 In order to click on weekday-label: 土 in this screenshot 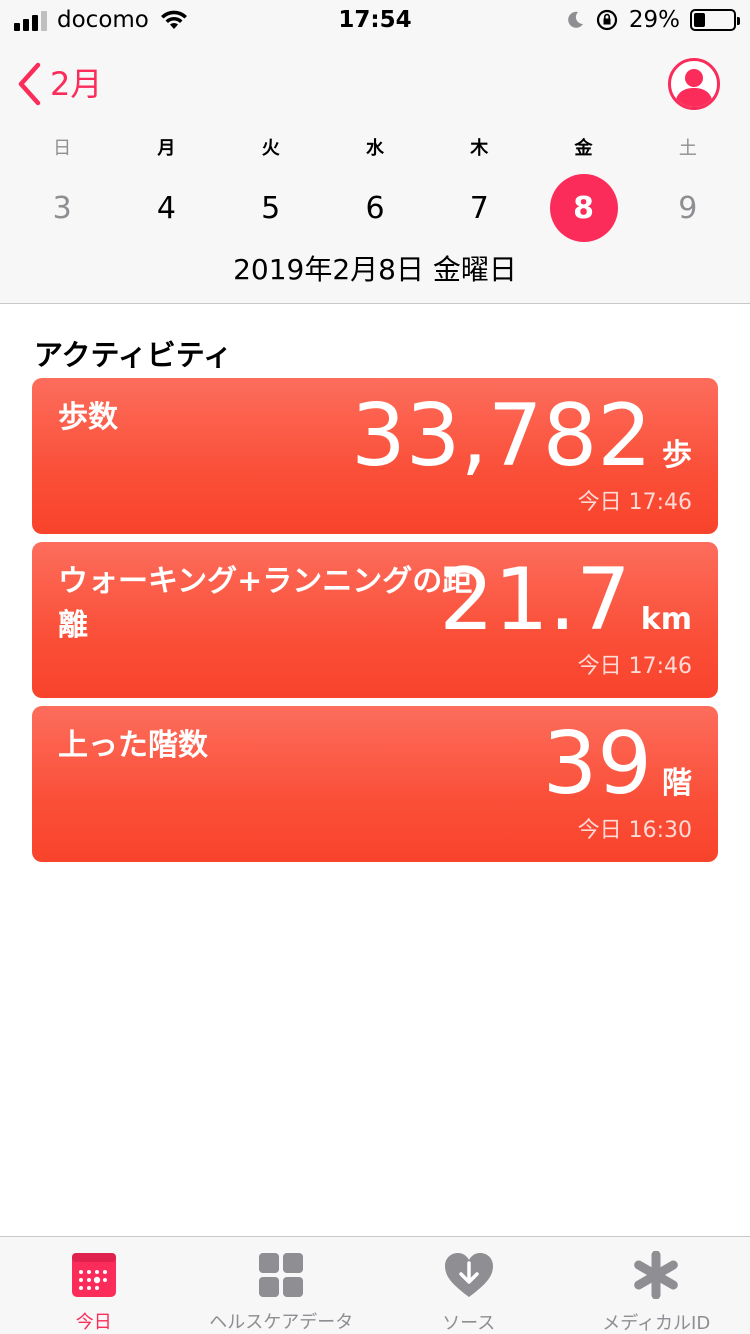, I will do `click(687, 148)`.